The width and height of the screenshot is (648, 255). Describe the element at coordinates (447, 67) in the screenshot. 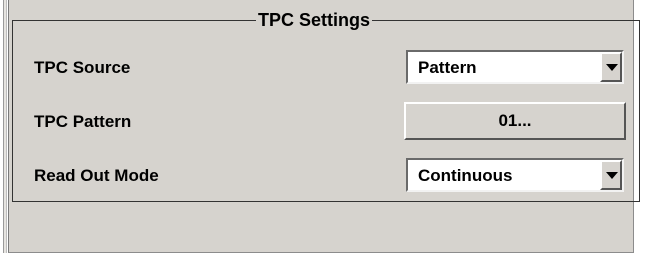

I see `tpc-source-value: Pattern` at that location.